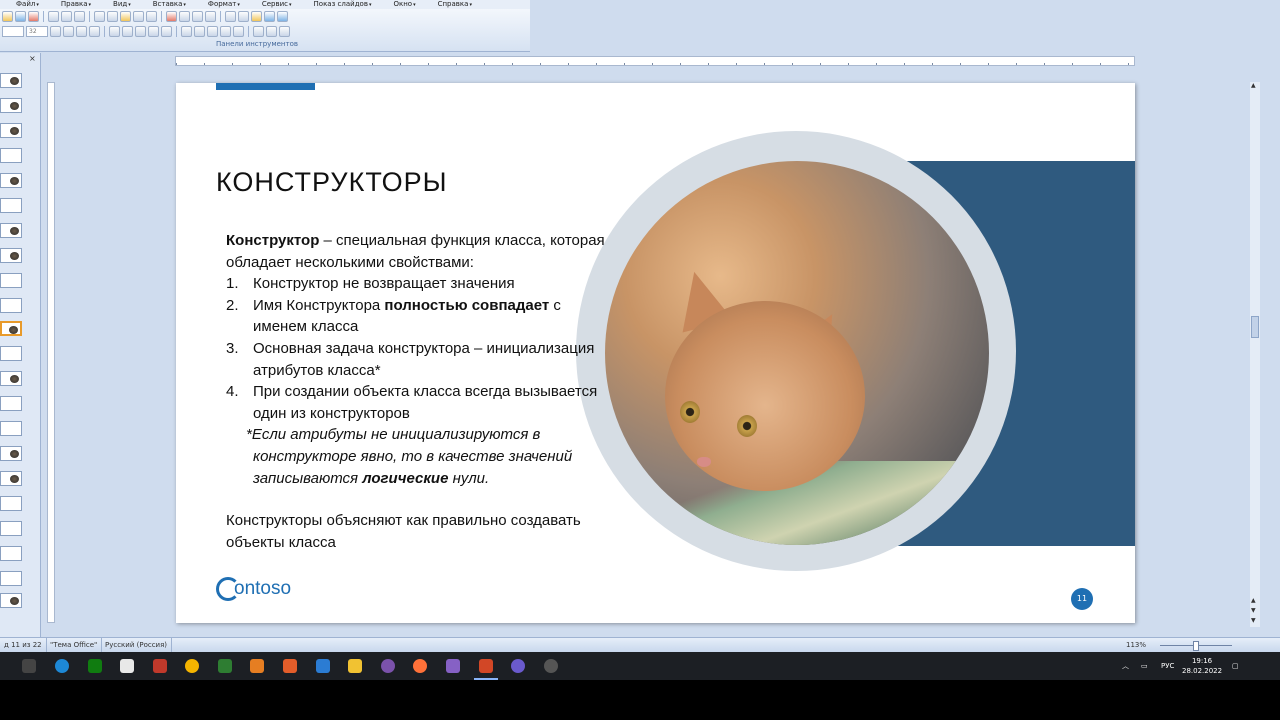 The width and height of the screenshot is (1280, 720). What do you see at coordinates (1253, 600) in the screenshot?
I see `previous-slide-icon: ▲` at bounding box center [1253, 600].